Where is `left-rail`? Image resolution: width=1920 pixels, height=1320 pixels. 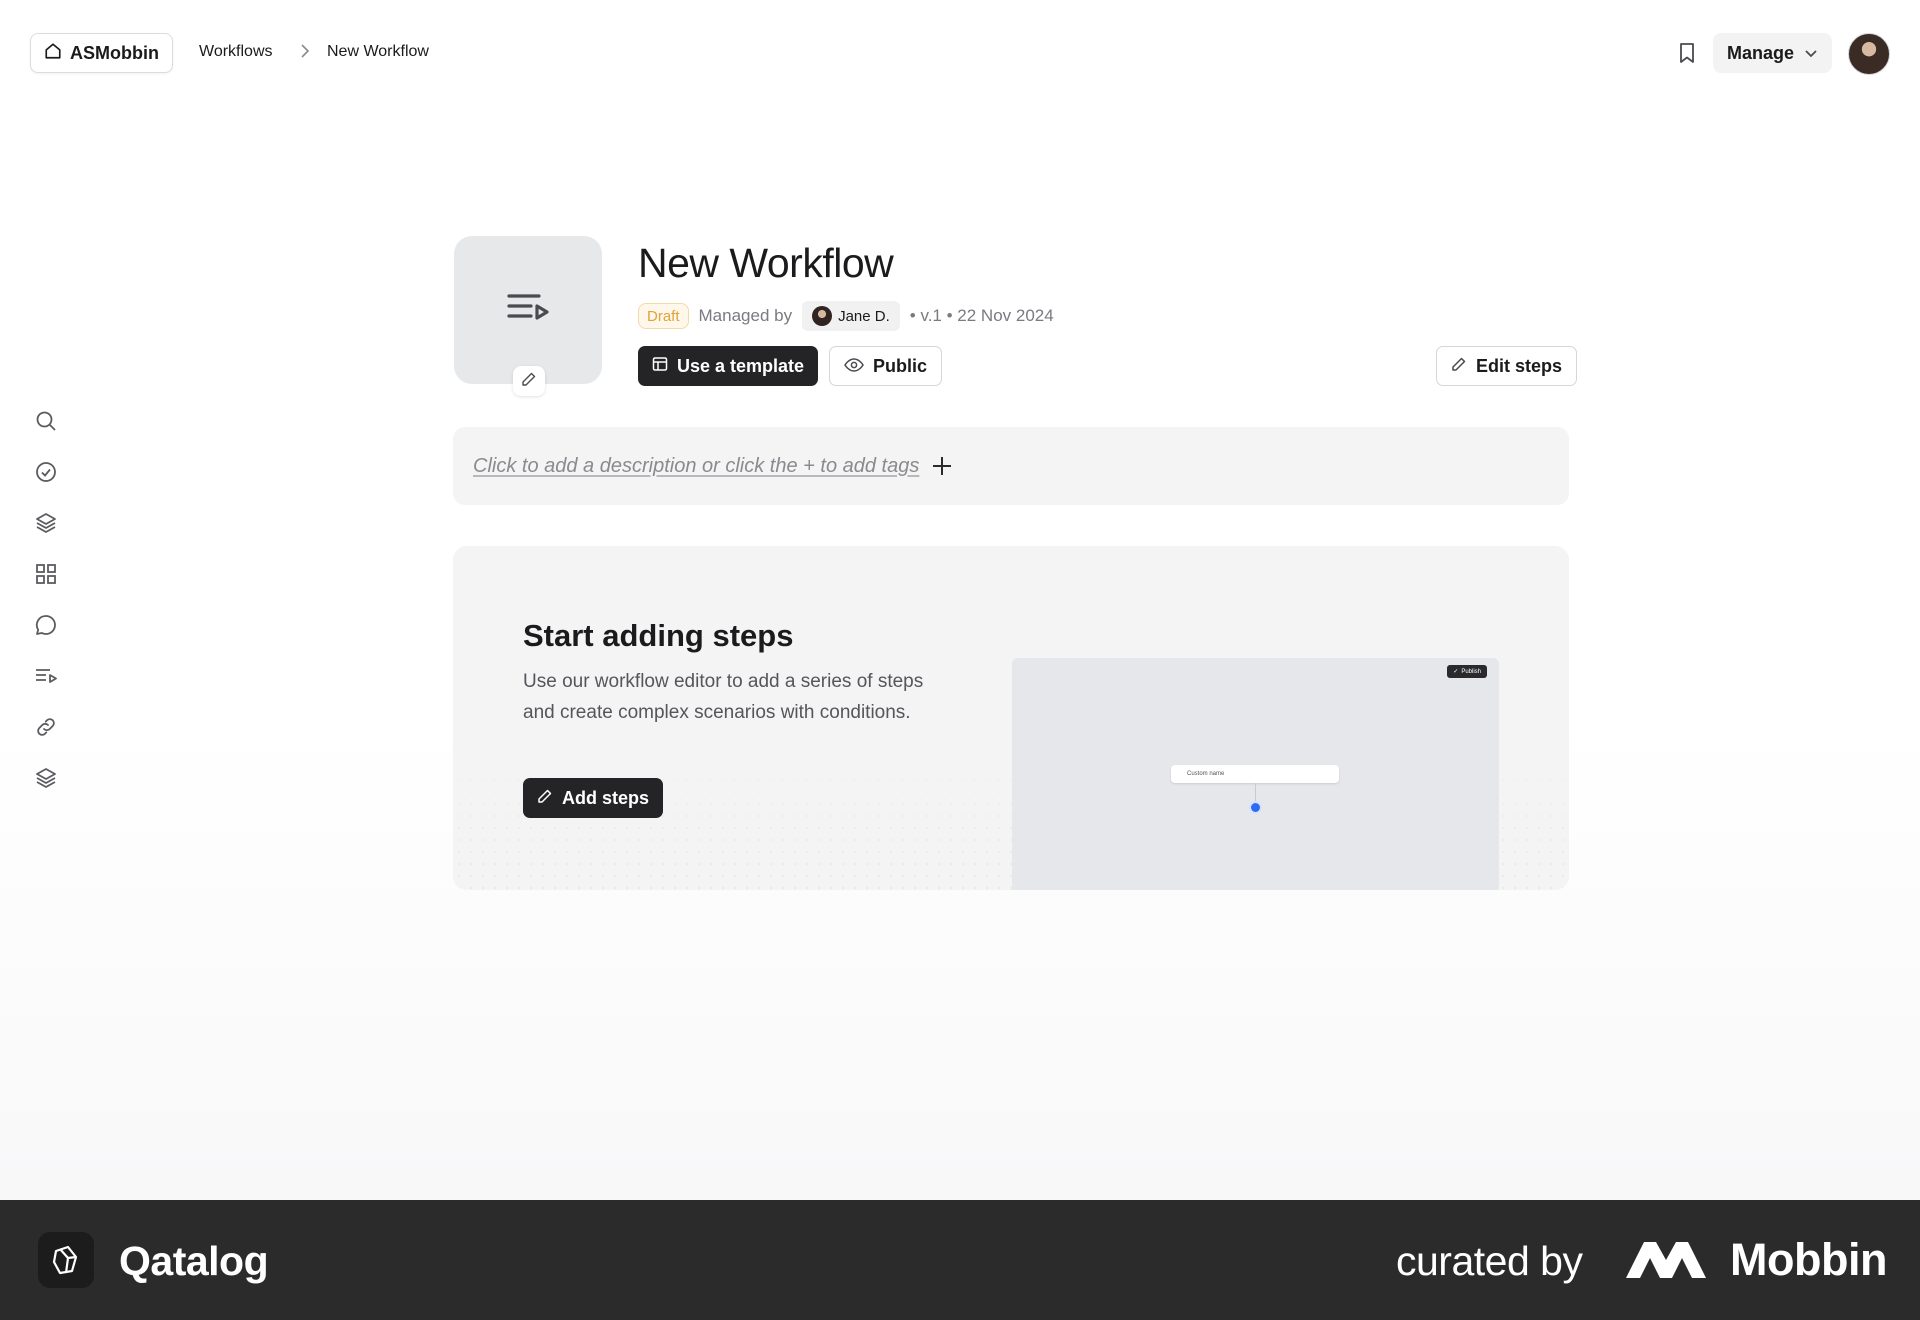 left-rail is located at coordinates (46, 609).